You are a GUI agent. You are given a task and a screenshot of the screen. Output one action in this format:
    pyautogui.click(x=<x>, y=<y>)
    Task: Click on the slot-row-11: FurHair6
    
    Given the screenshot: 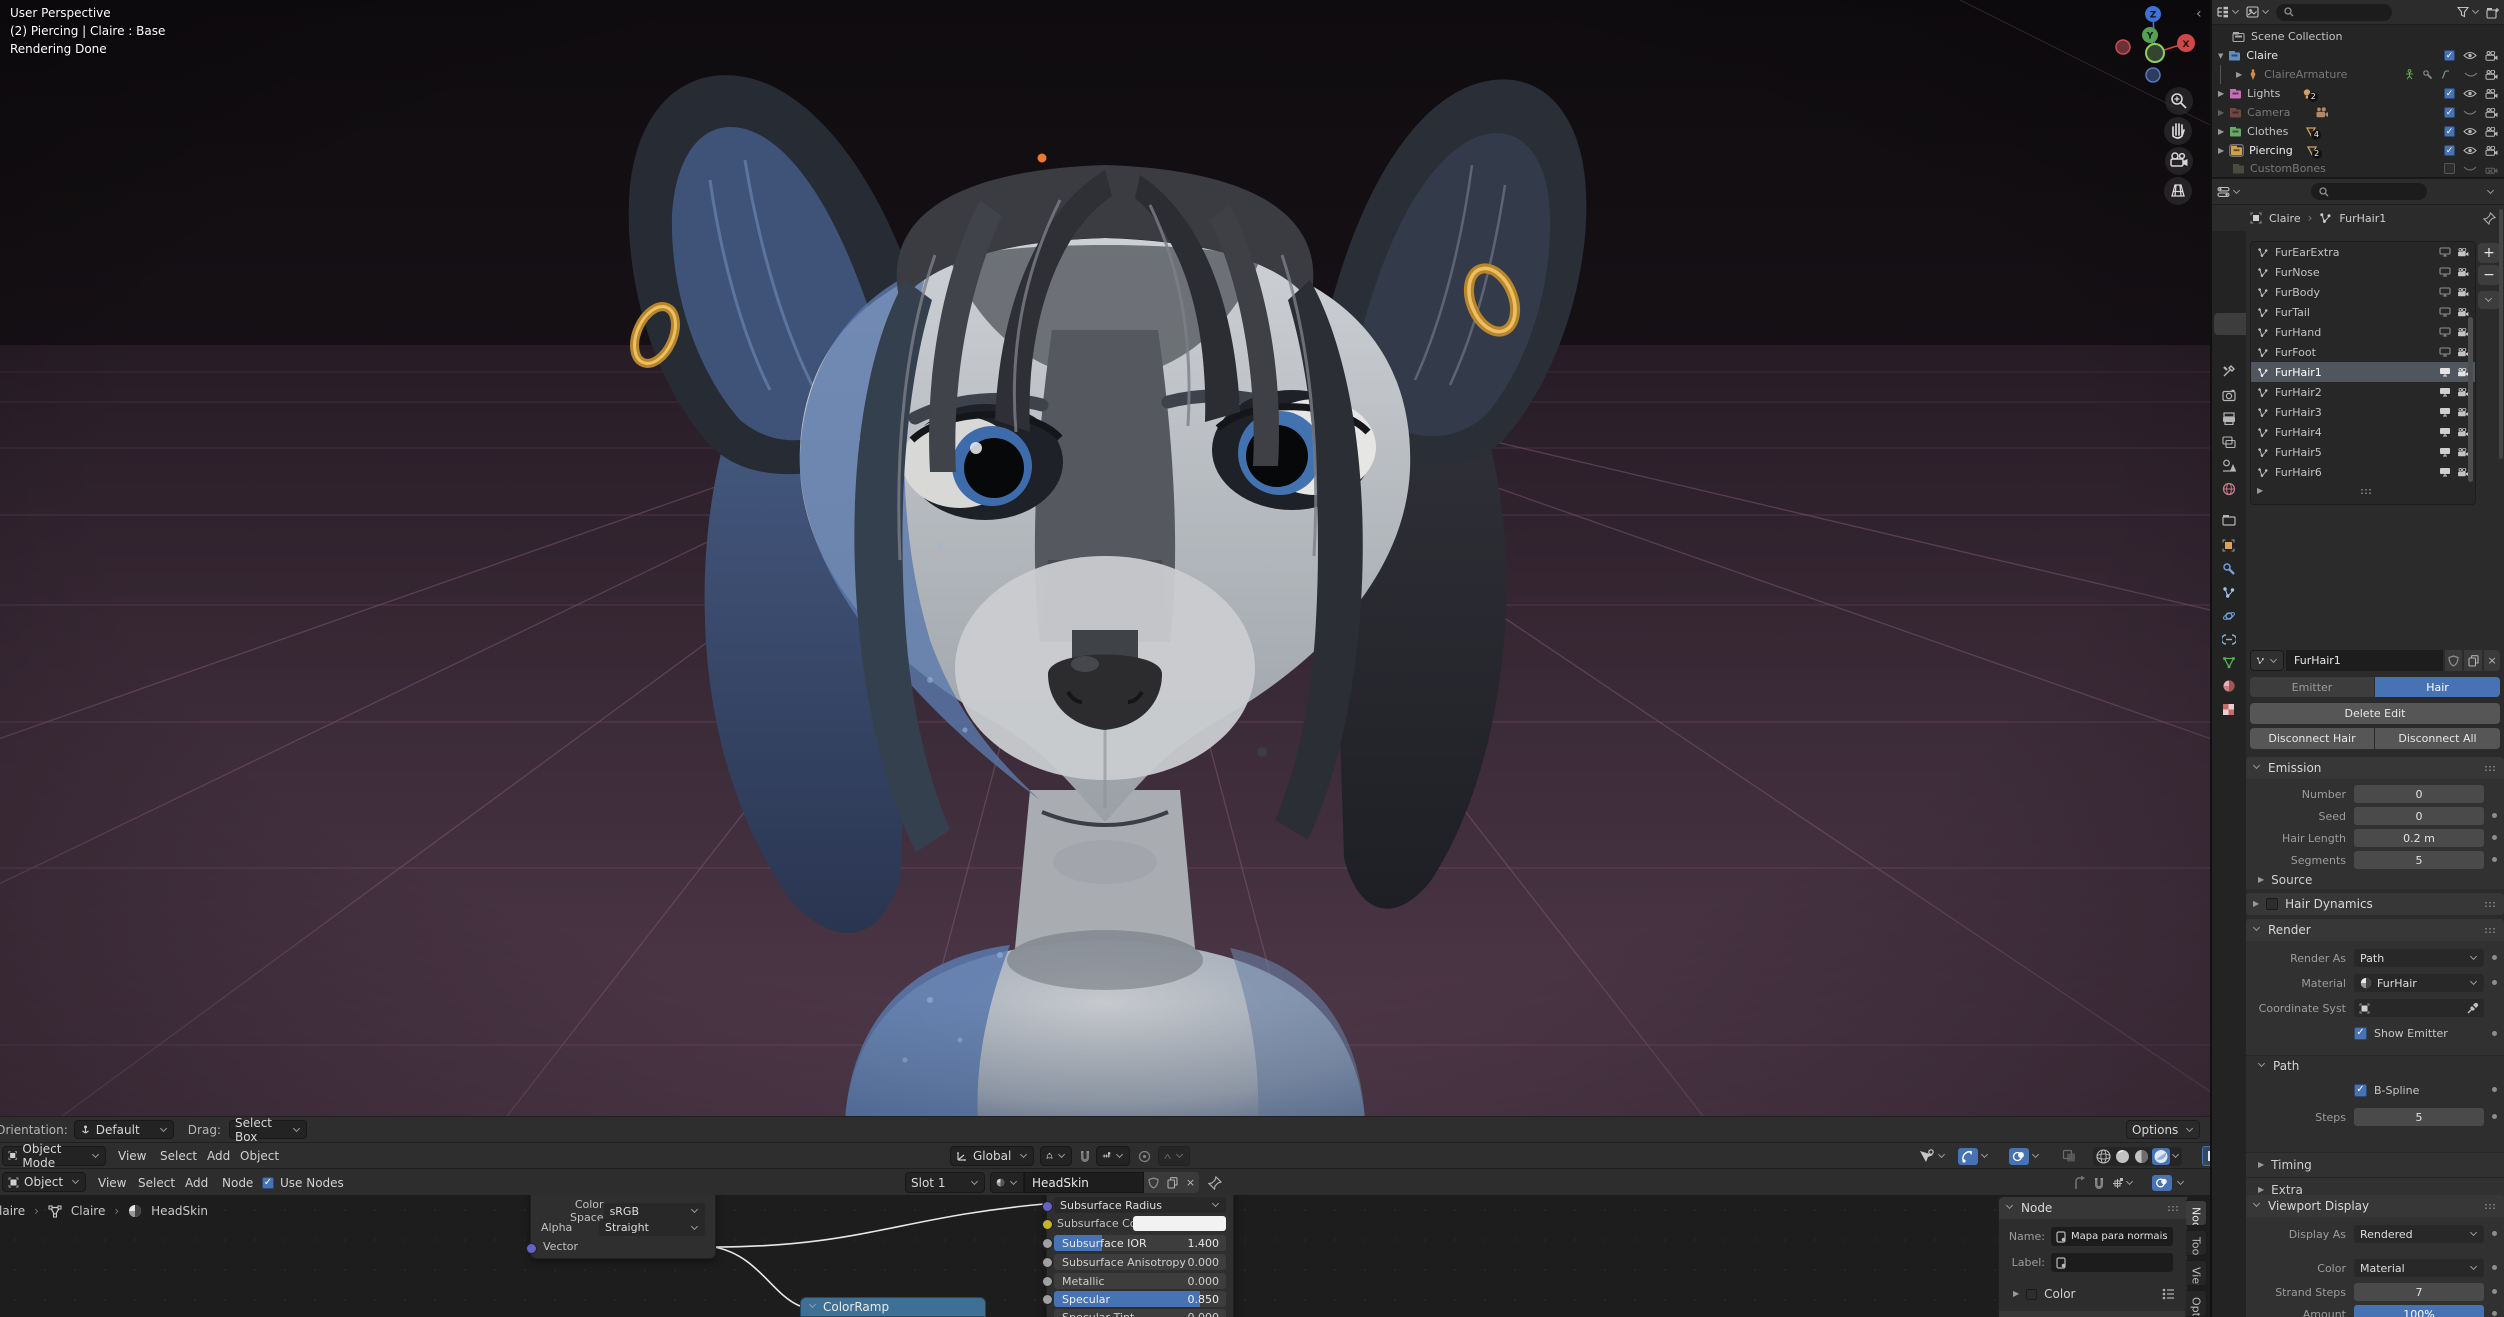 What is the action you would take?
    pyautogui.click(x=2363, y=472)
    